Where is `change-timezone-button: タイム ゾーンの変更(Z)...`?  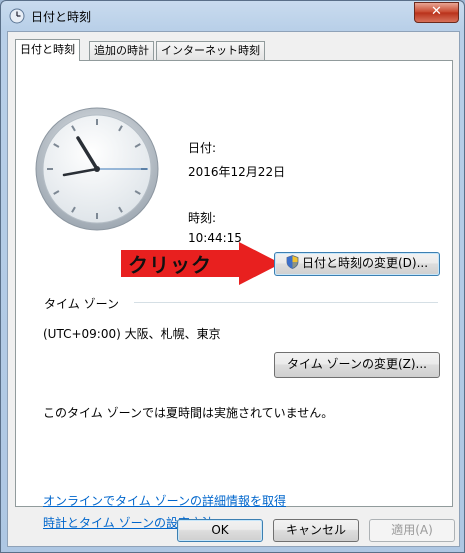 change-timezone-button: タイム ゾーンの変更(Z)... is located at coordinates (357, 365).